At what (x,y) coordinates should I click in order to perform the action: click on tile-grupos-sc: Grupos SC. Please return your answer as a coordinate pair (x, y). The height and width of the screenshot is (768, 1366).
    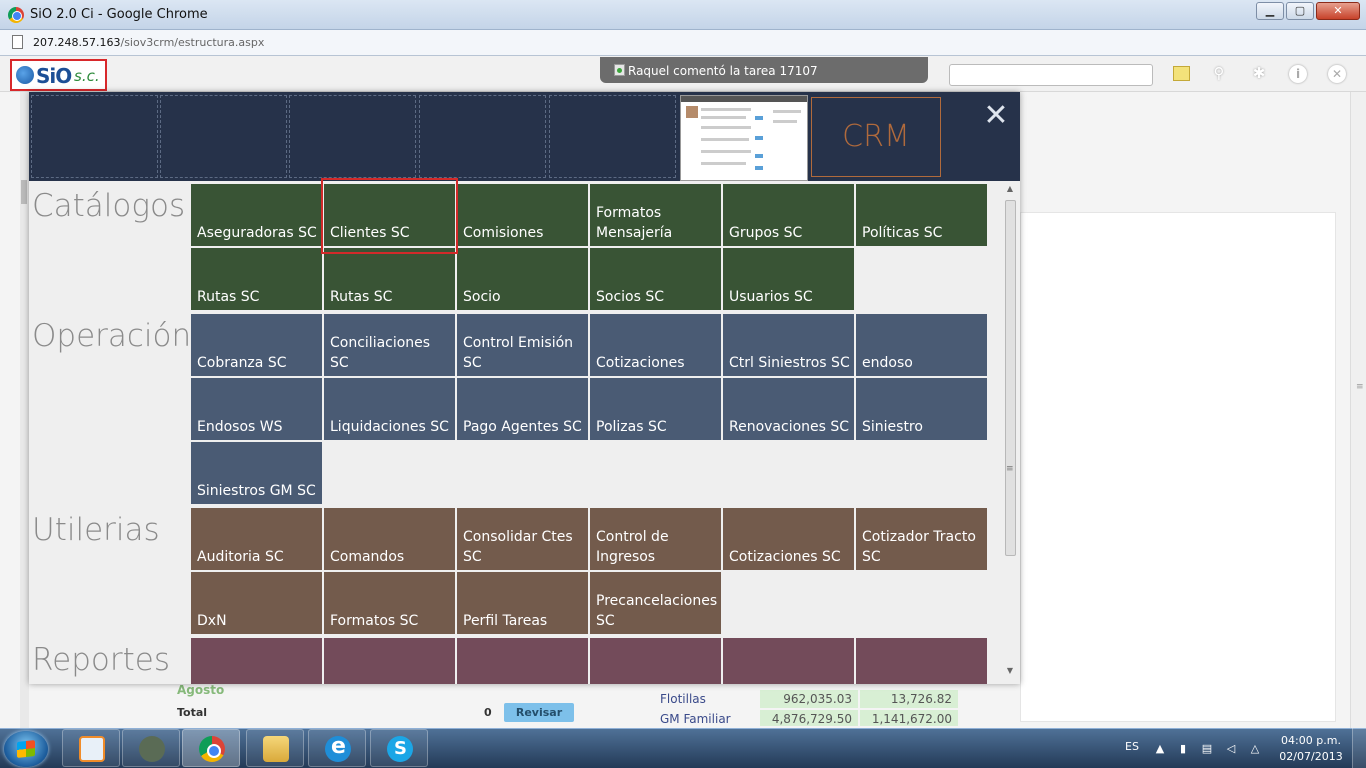
    Looking at the image, I should click on (788, 215).